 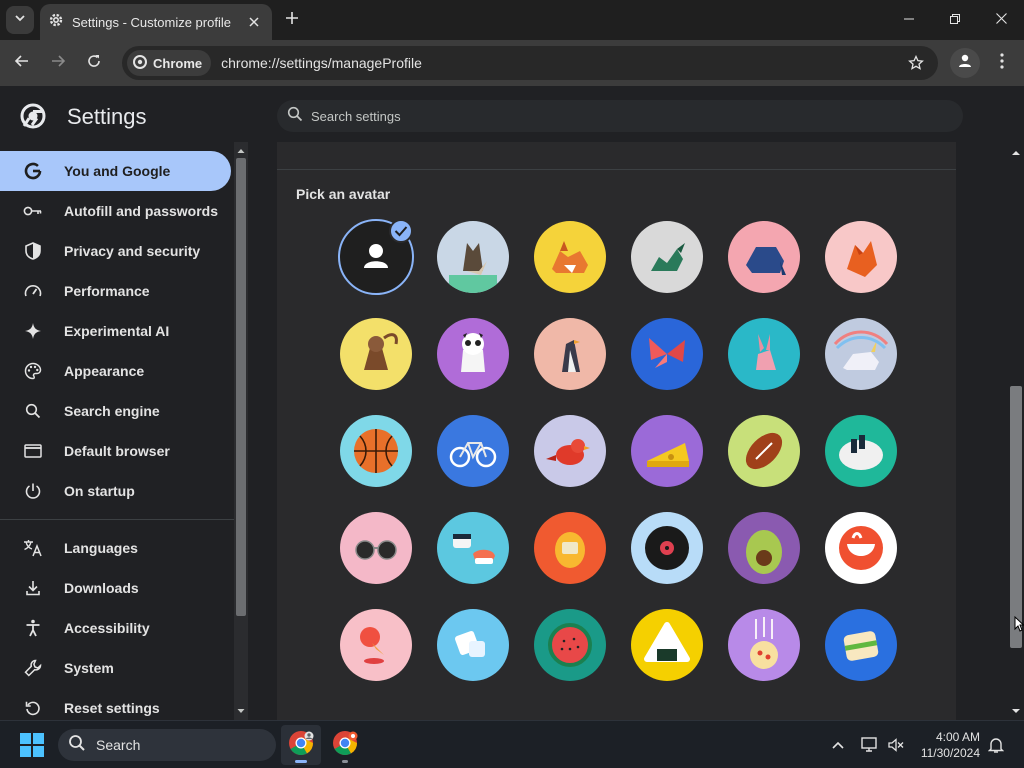 What do you see at coordinates (764, 257) in the screenshot?
I see `avatar-origami-elephant` at bounding box center [764, 257].